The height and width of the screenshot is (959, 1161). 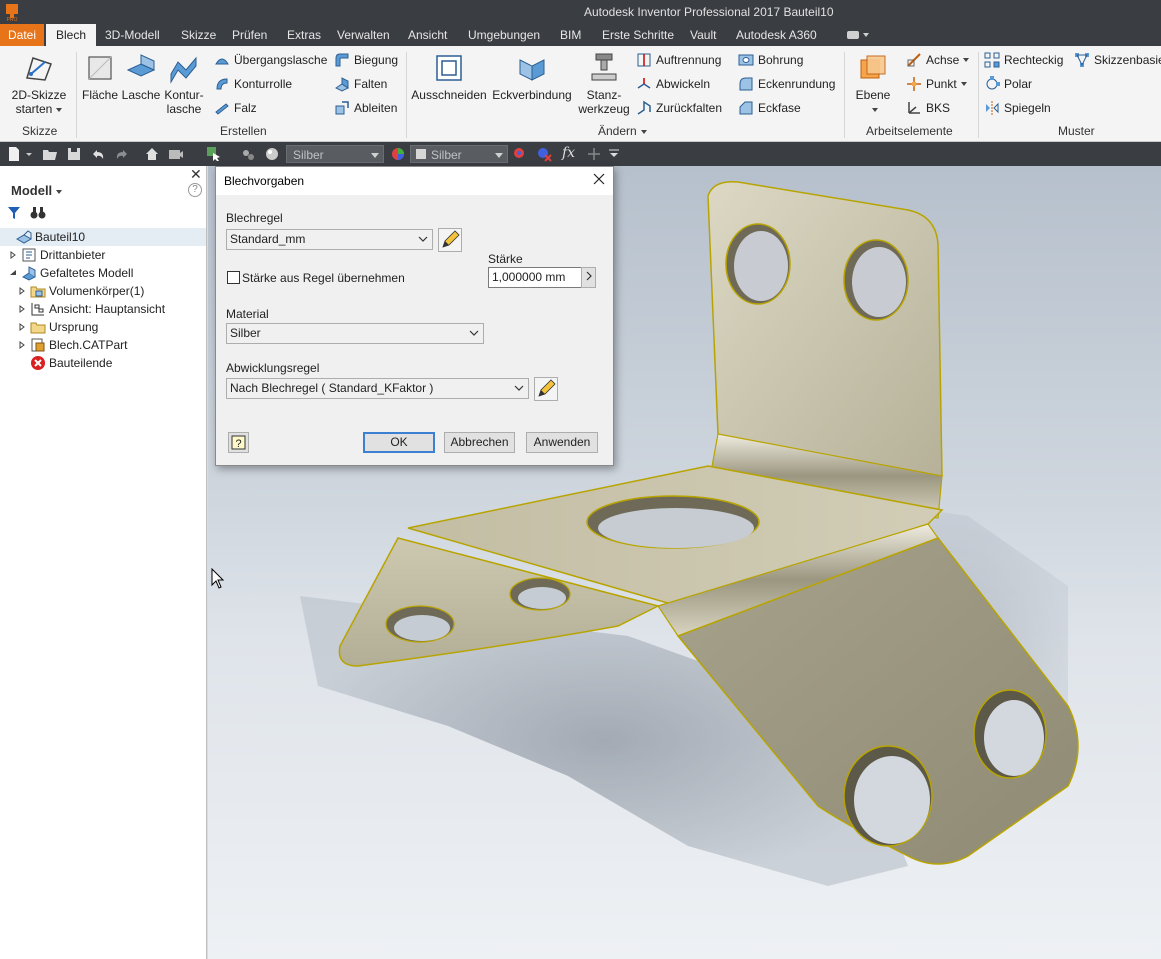 What do you see at coordinates (122, 154) in the screenshot?
I see `redo-icon` at bounding box center [122, 154].